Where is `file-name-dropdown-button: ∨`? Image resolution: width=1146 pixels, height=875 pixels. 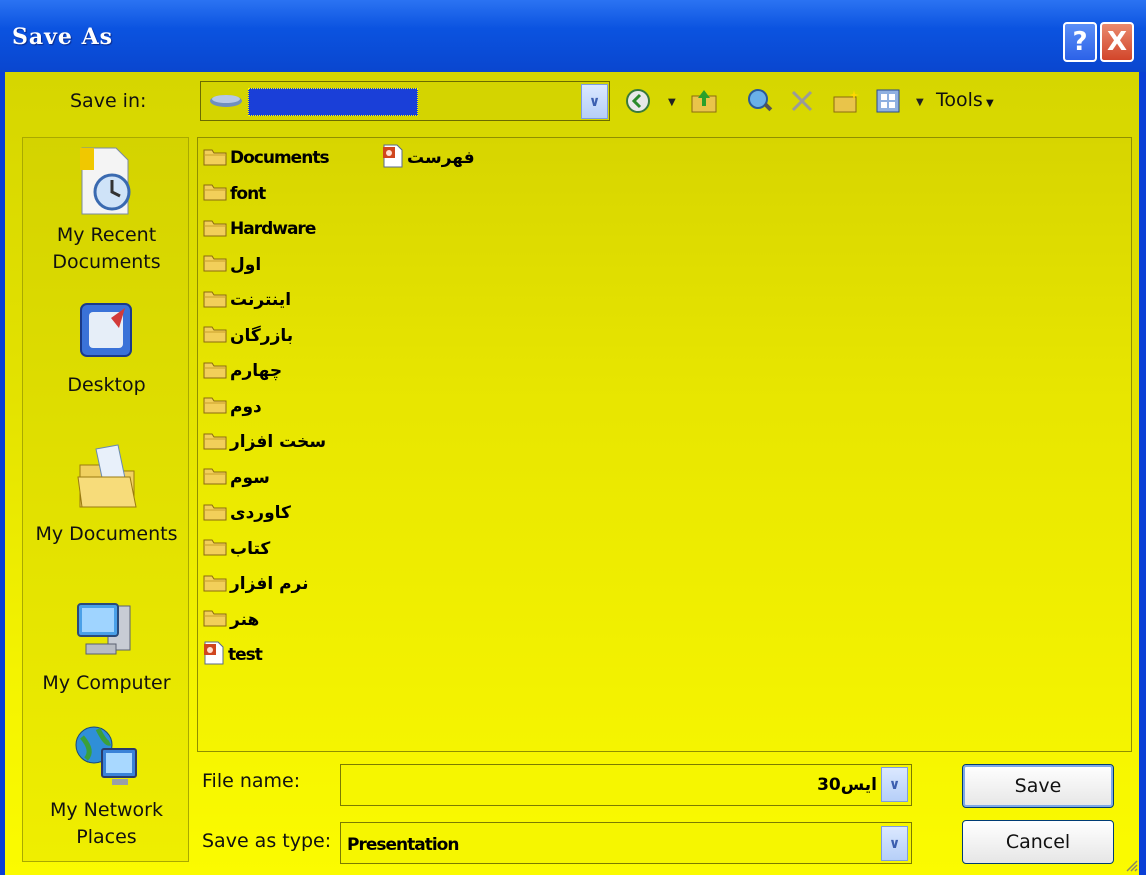
file-name-dropdown-button: ∨ is located at coordinates (894, 784).